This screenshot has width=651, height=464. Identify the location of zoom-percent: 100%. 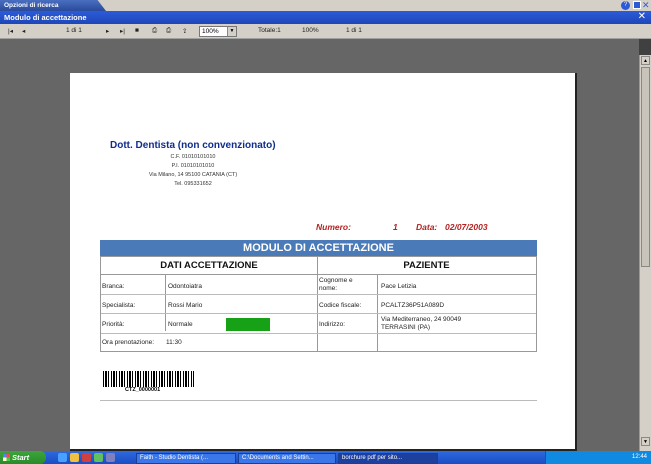
(310, 30).